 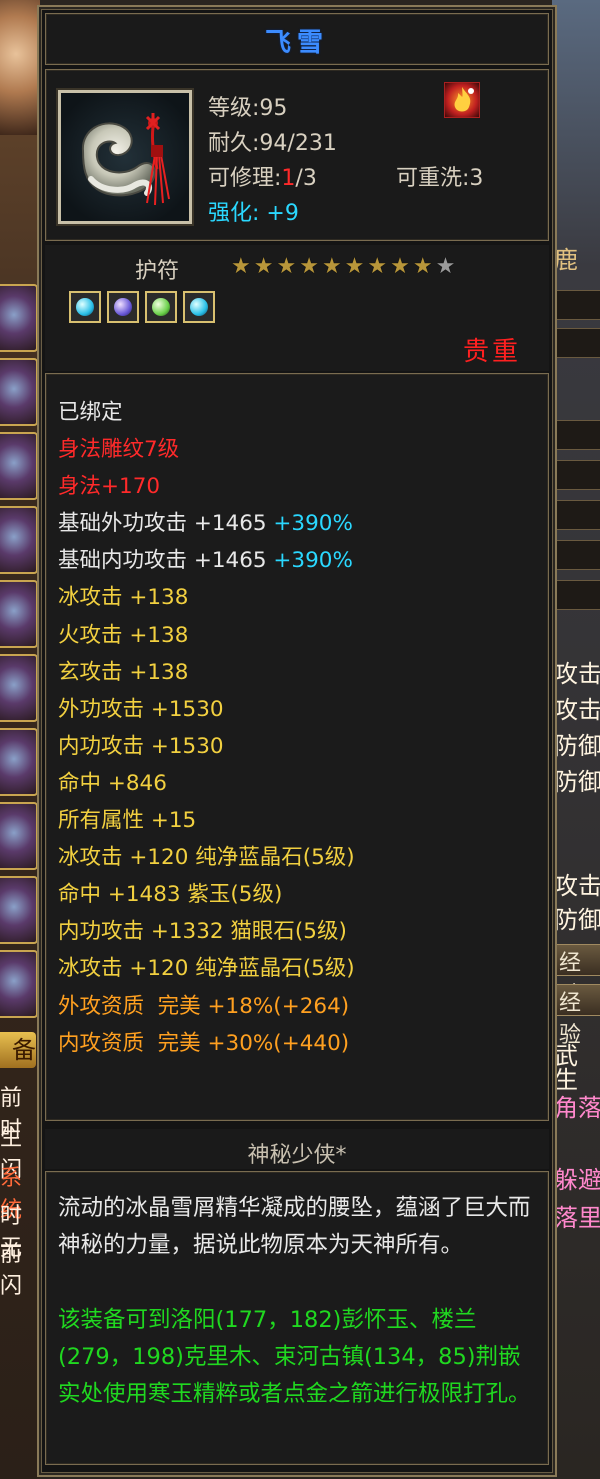 I want to click on attribute-line: 身法+170, so click(x=109, y=487).